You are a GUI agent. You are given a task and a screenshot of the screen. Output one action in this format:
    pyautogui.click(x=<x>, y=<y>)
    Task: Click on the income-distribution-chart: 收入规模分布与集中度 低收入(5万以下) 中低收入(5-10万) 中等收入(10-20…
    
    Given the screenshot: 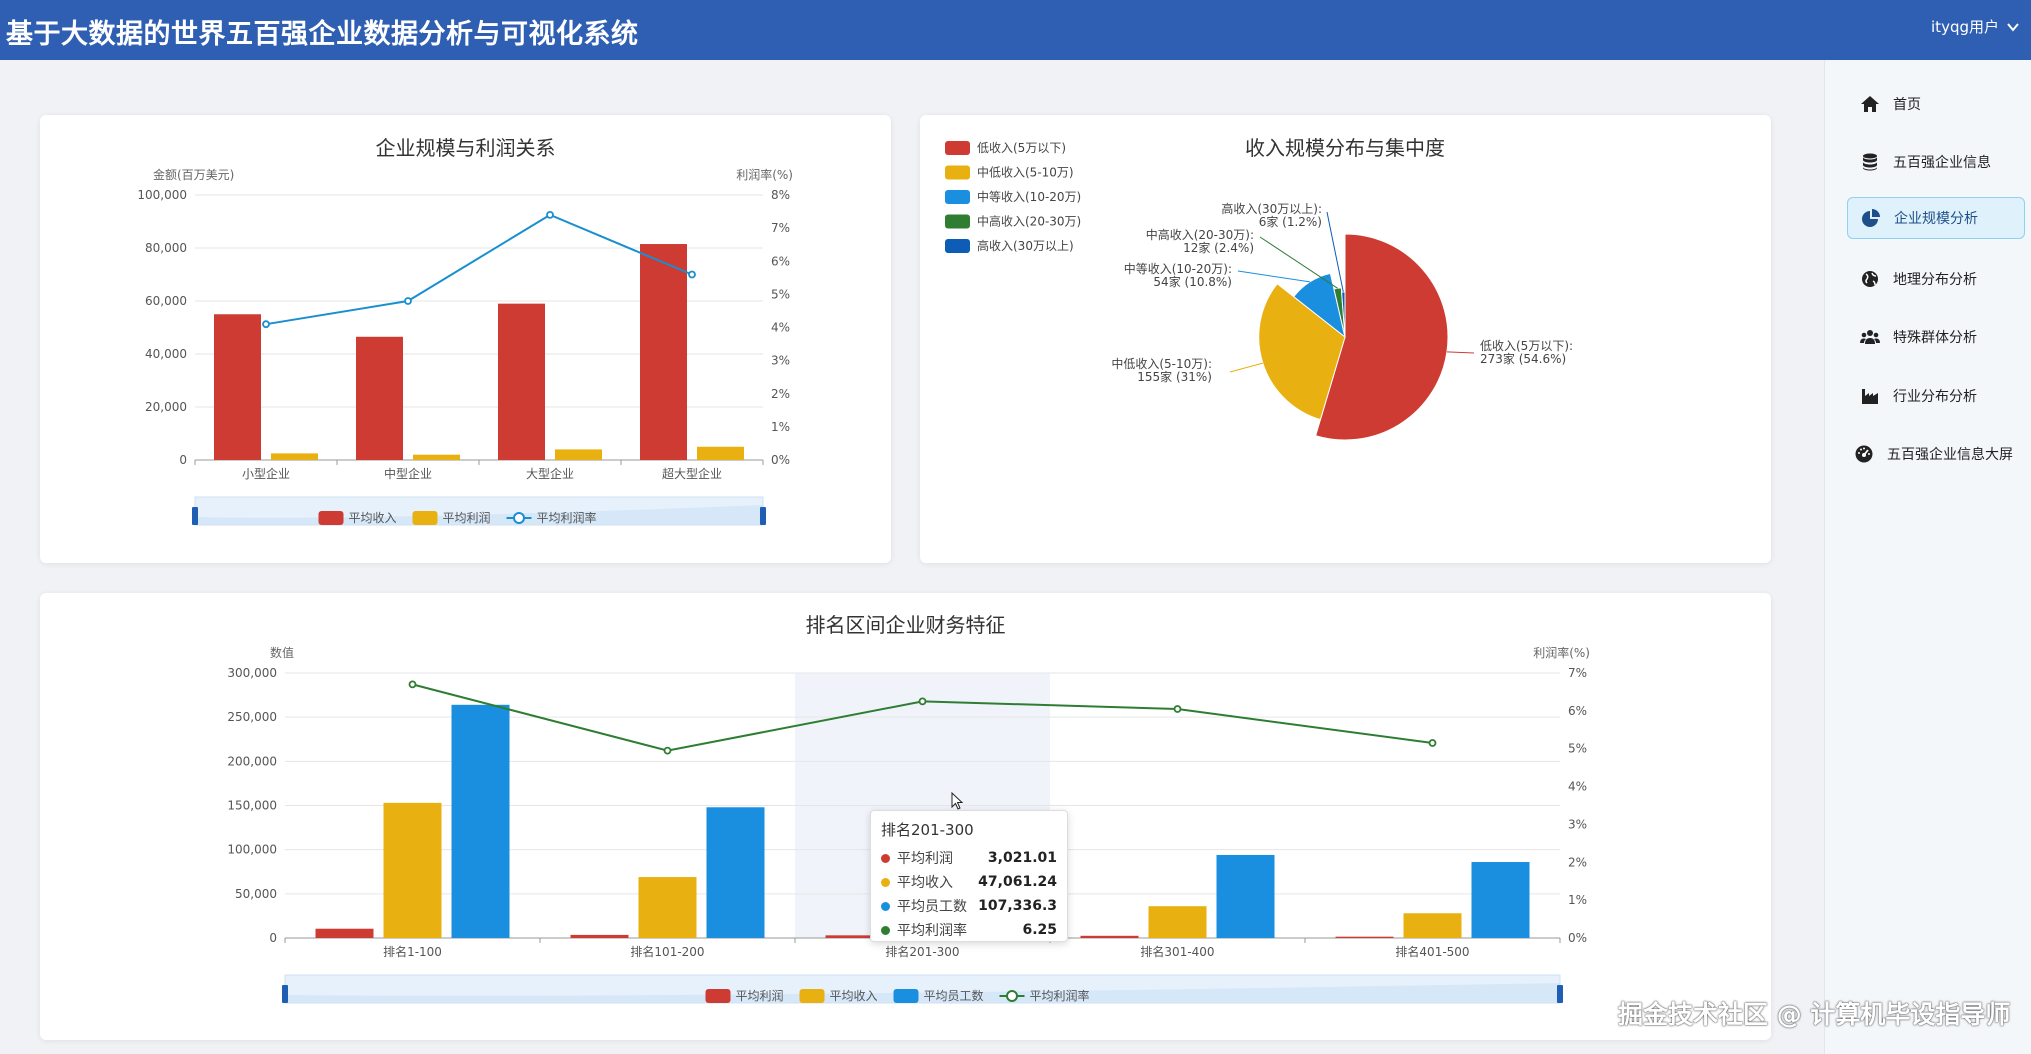 What is the action you would take?
    pyautogui.click(x=1259, y=288)
    